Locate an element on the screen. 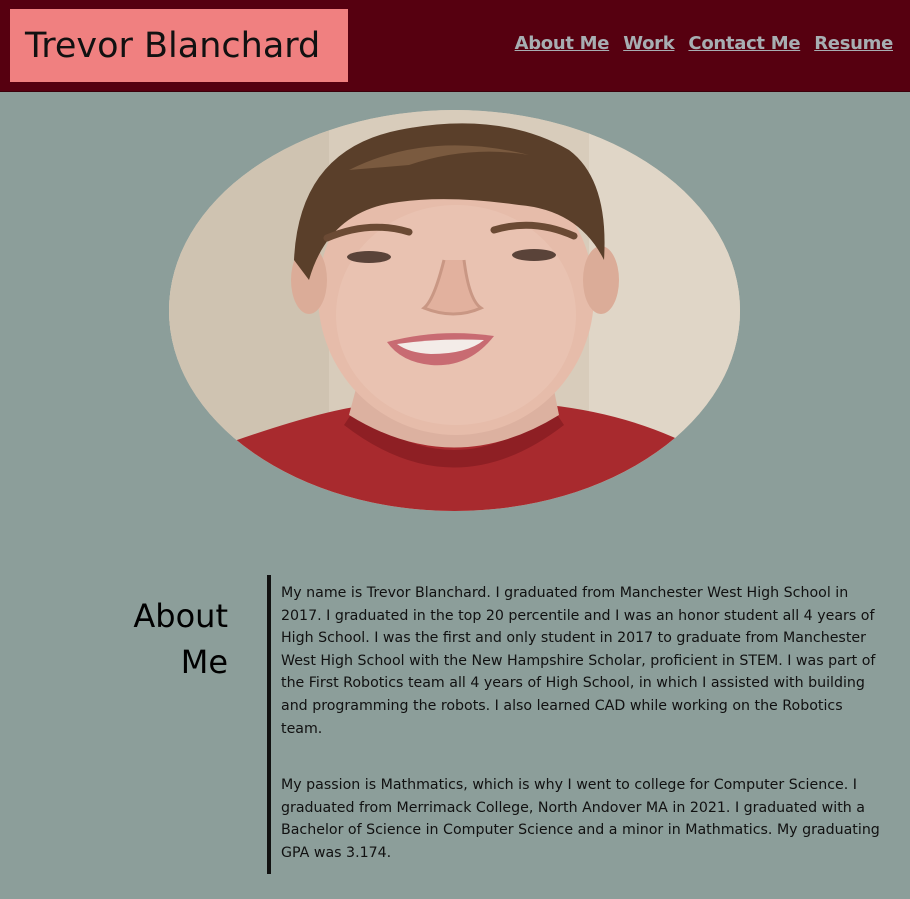 The image size is (910, 899). nav-link-about-me: About Me is located at coordinates (562, 43).